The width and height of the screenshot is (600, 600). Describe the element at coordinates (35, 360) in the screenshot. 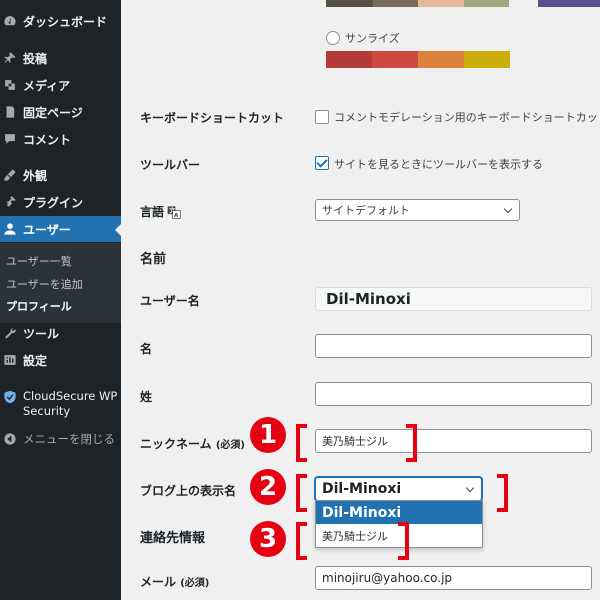

I see `sidebar-item-label: 設定` at that location.